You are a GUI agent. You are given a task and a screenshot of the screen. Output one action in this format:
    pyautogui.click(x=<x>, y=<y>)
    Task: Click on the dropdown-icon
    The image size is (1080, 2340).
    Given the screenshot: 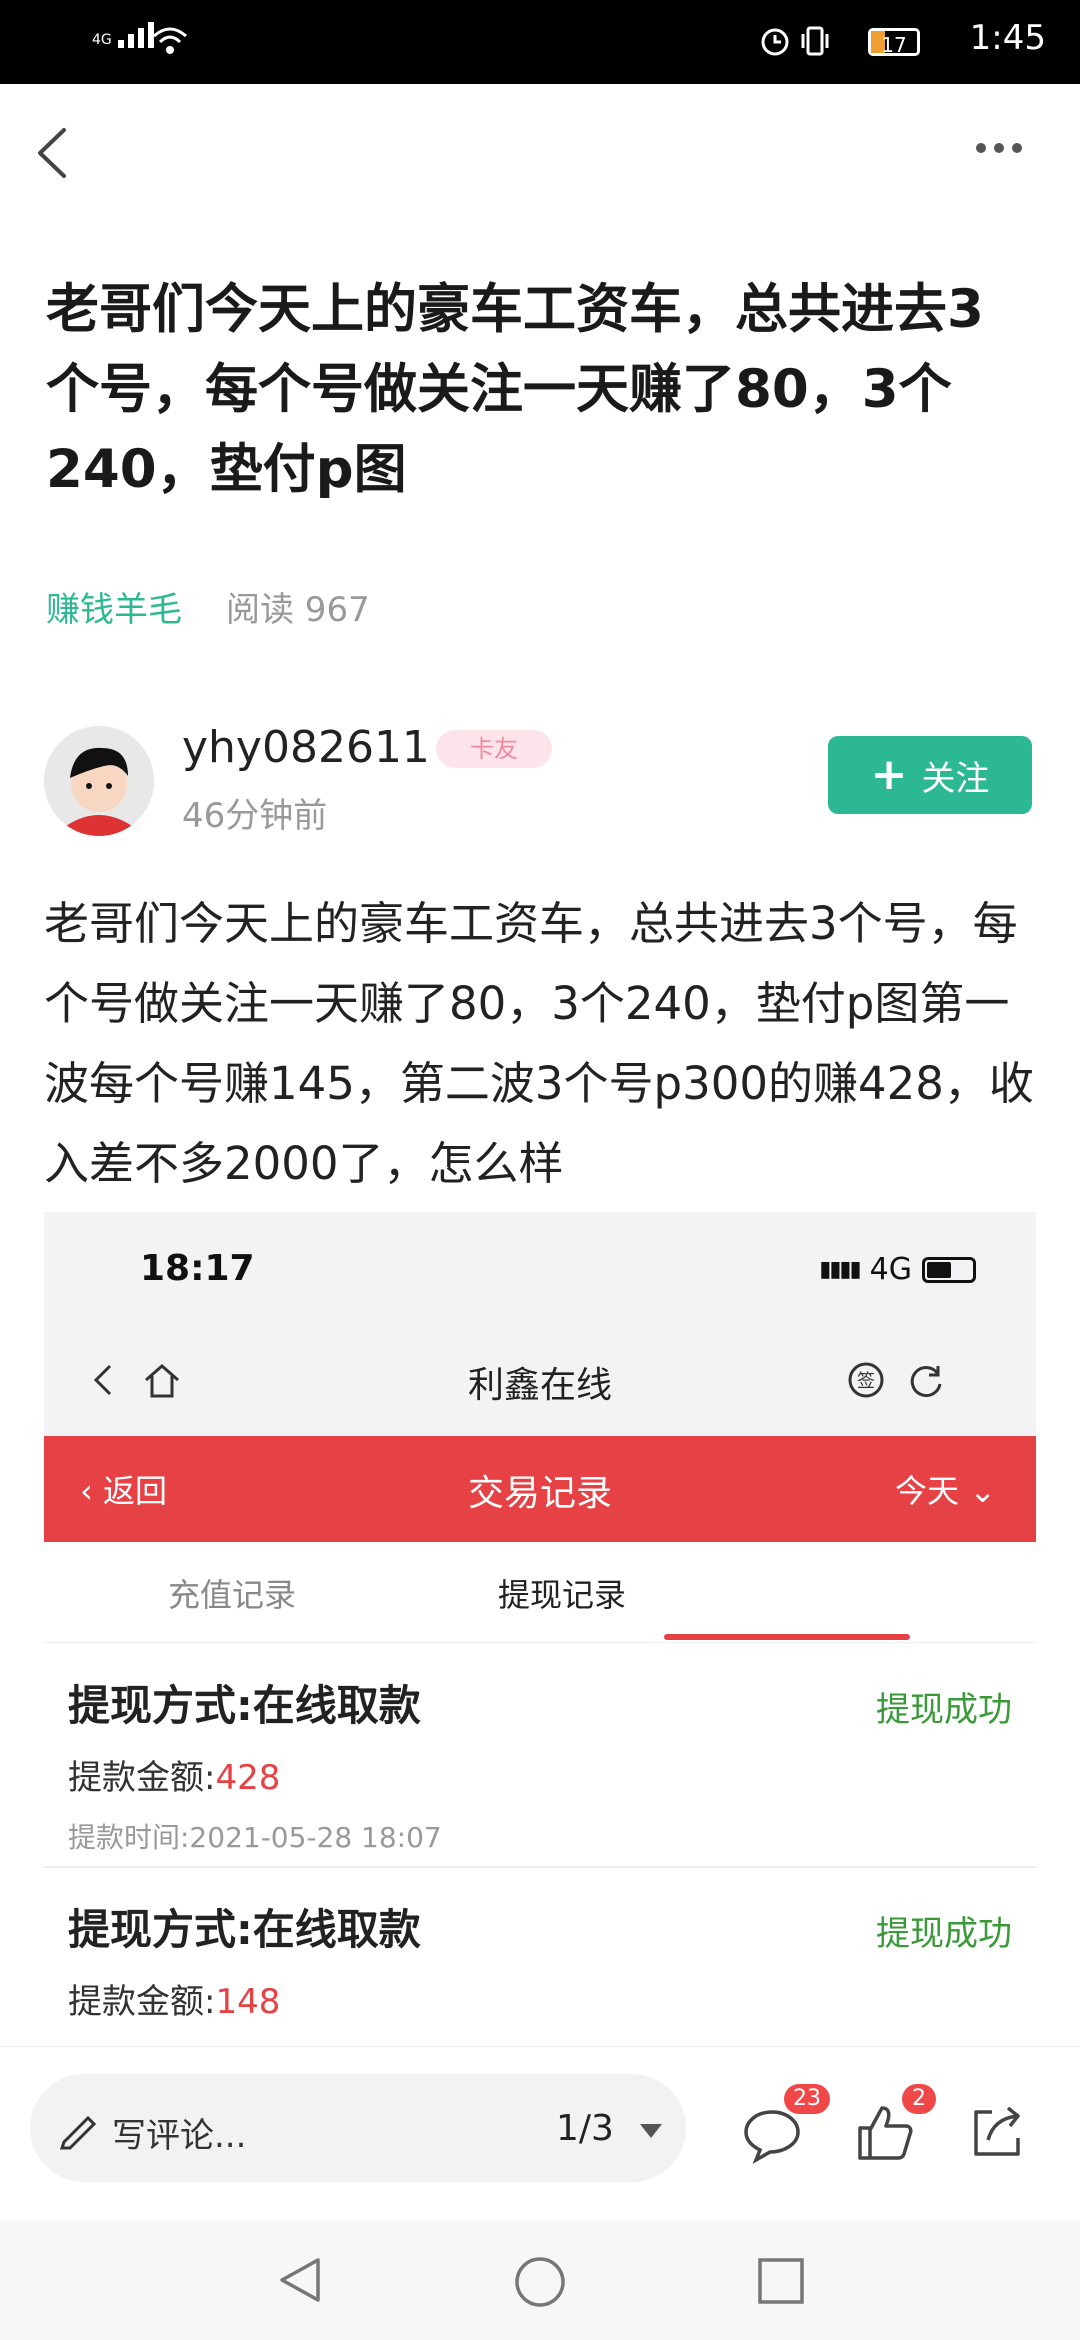 What is the action you would take?
    pyautogui.click(x=651, y=2130)
    